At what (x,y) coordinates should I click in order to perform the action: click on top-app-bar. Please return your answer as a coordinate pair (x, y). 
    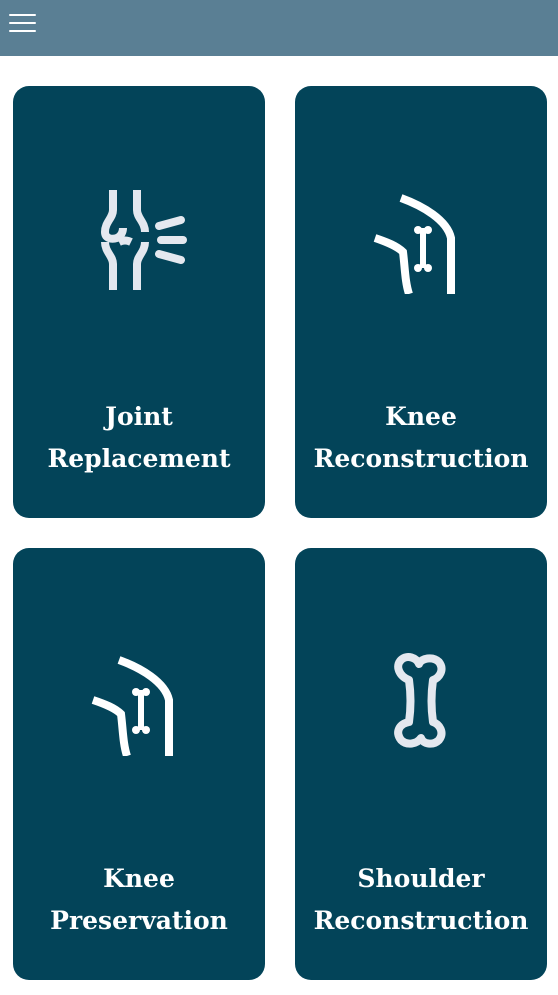
    Looking at the image, I should click on (279, 28).